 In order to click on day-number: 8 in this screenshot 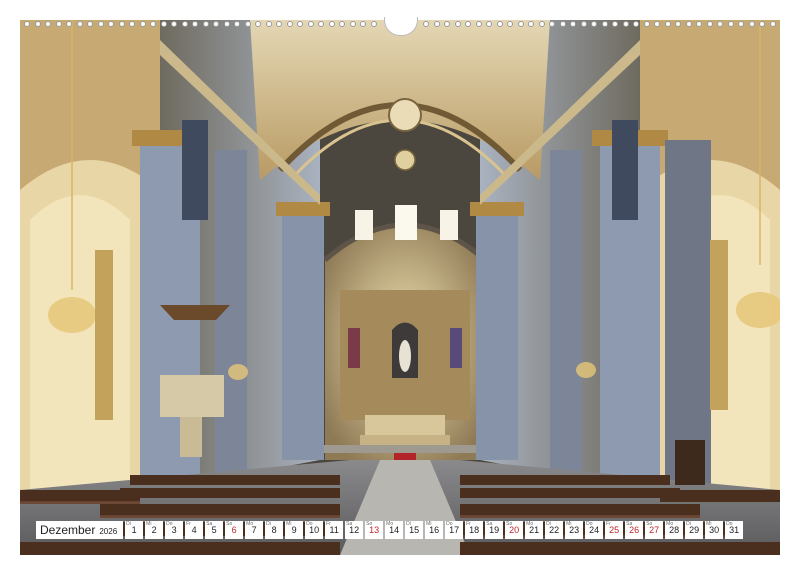, I will do `click(274, 530)`.